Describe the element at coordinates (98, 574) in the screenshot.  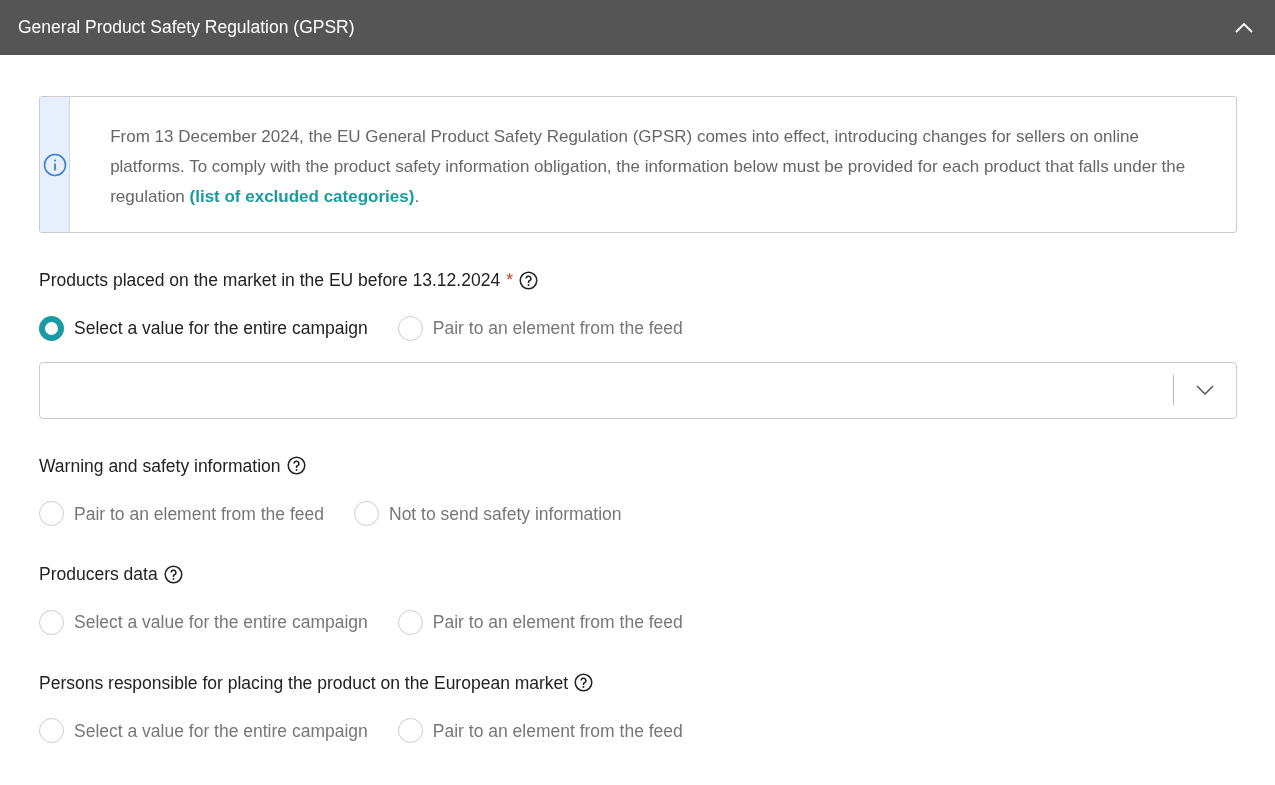
I see `field-label: Producers data` at that location.